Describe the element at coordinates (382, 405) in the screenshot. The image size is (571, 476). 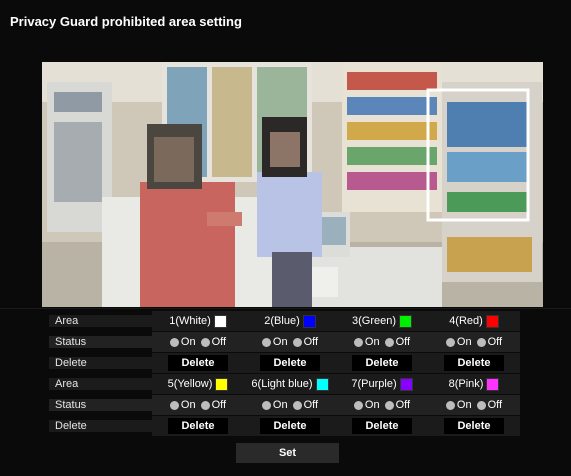
I see `status-area-7: On Off` at that location.